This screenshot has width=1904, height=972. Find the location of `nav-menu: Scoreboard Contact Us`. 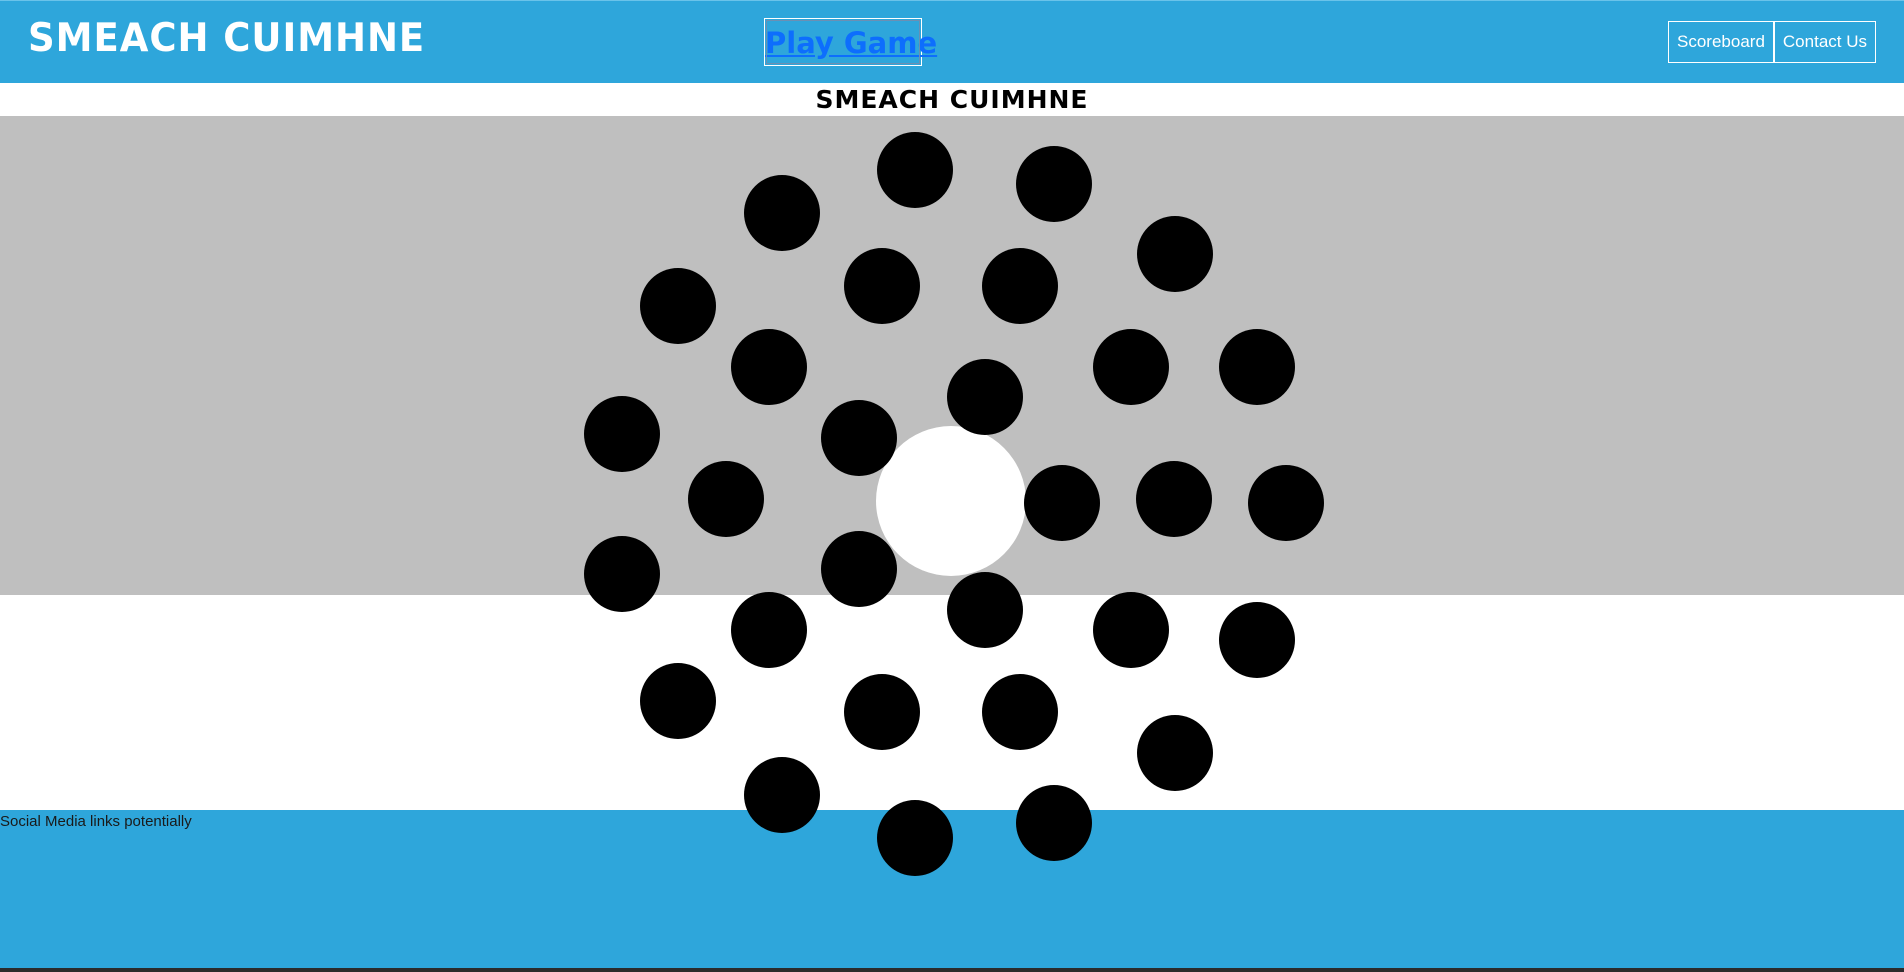

nav-menu: Scoreboard Contact Us is located at coordinates (1772, 42).